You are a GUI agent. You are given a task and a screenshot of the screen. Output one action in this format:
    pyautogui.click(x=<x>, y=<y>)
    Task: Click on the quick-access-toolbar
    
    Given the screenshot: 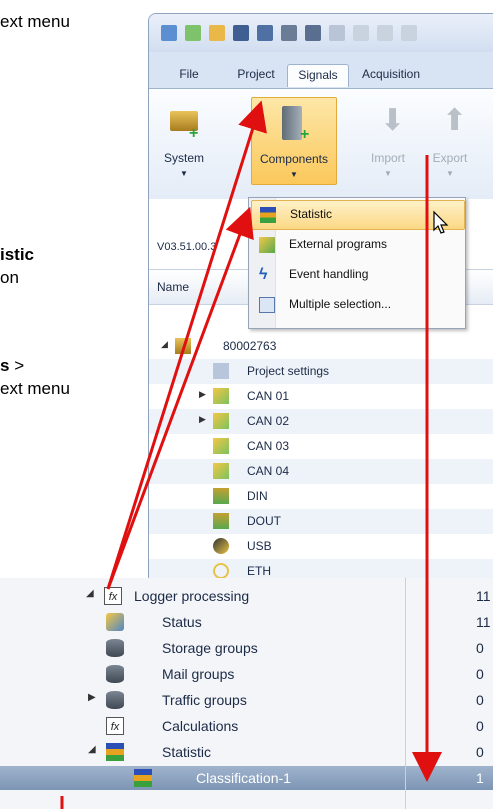 What is the action you would take?
    pyautogui.click(x=321, y=33)
    